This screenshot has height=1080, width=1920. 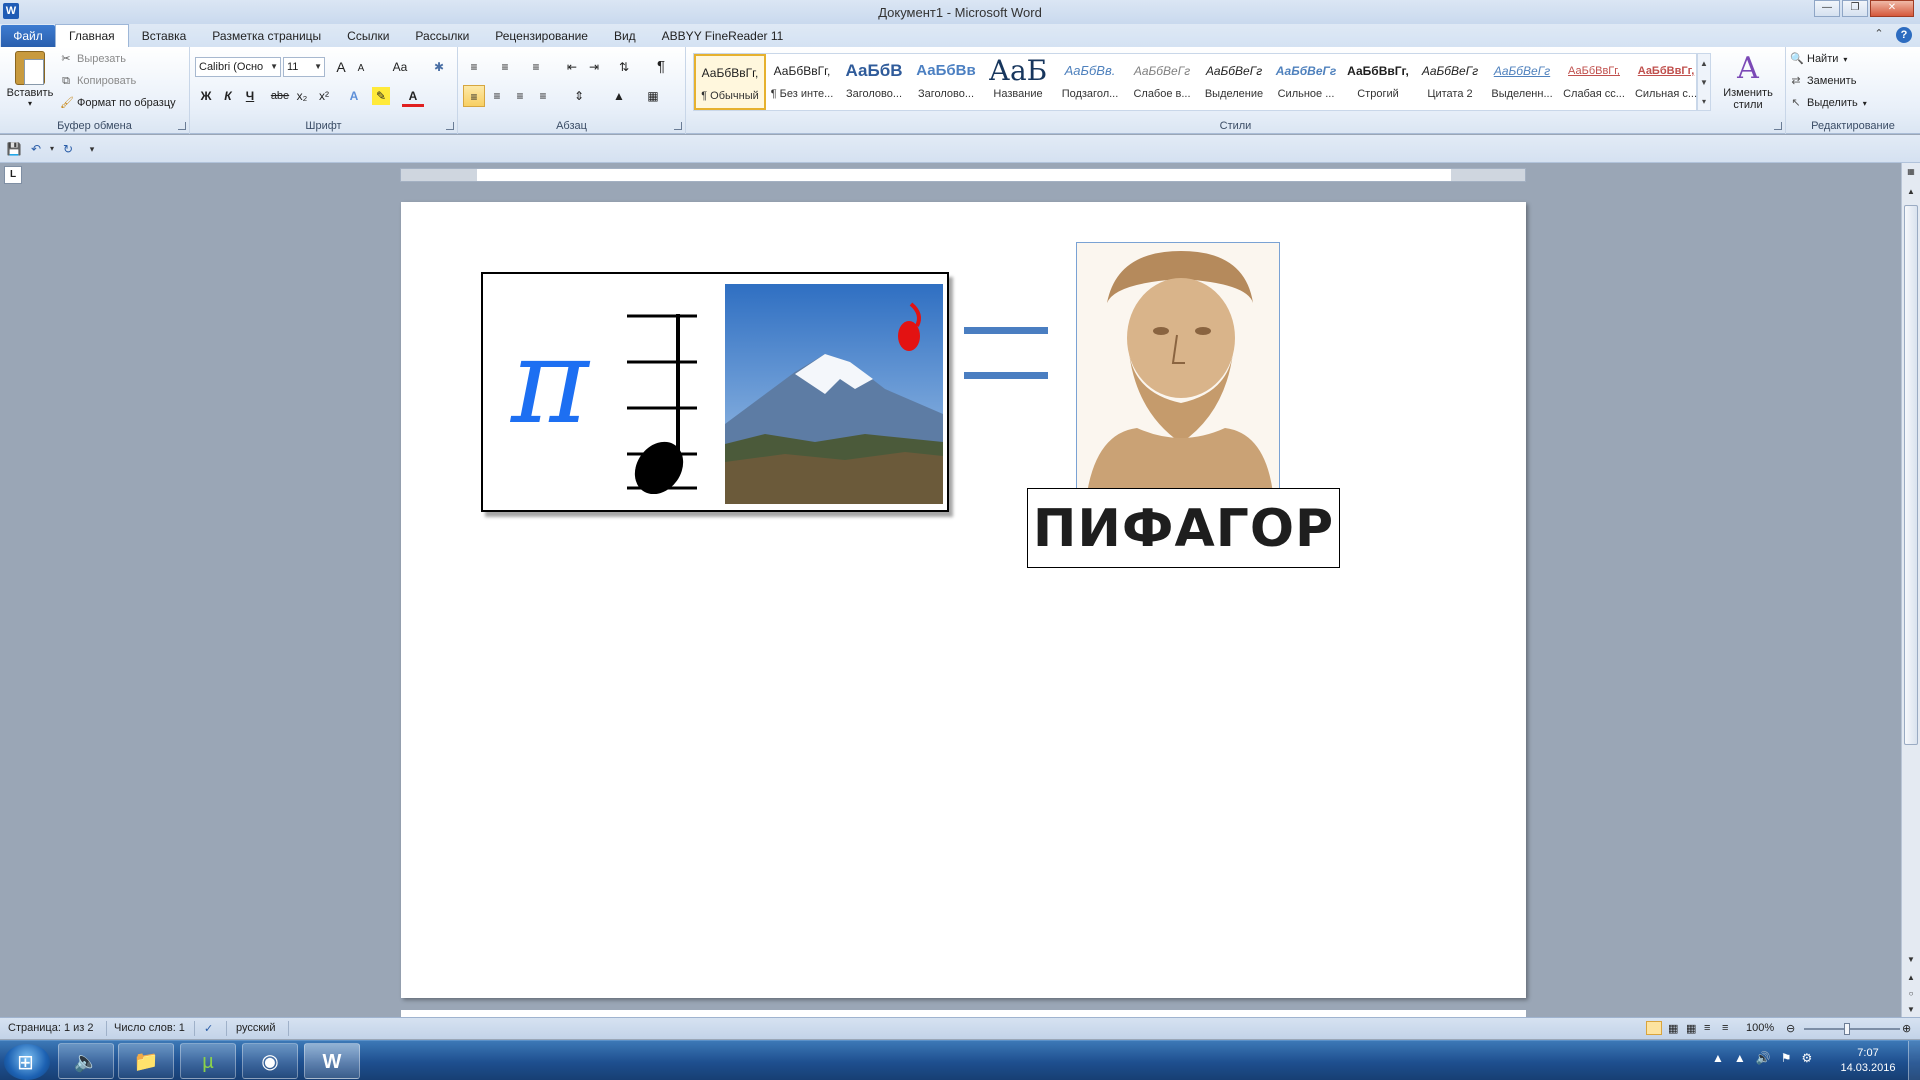 I want to click on tab-file: Файл, so click(x=28, y=36).